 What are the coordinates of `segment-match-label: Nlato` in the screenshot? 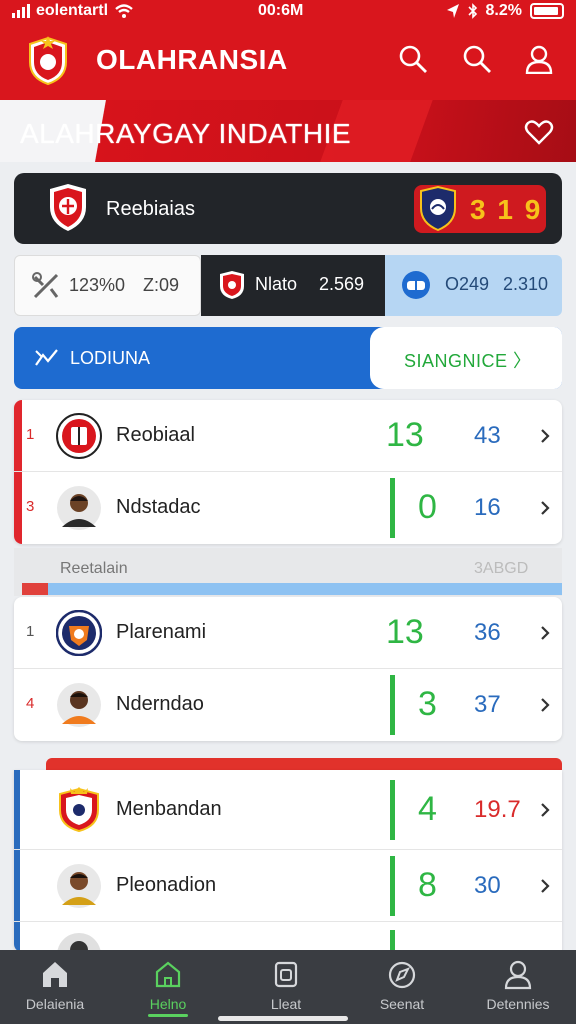 It's located at (276, 284).